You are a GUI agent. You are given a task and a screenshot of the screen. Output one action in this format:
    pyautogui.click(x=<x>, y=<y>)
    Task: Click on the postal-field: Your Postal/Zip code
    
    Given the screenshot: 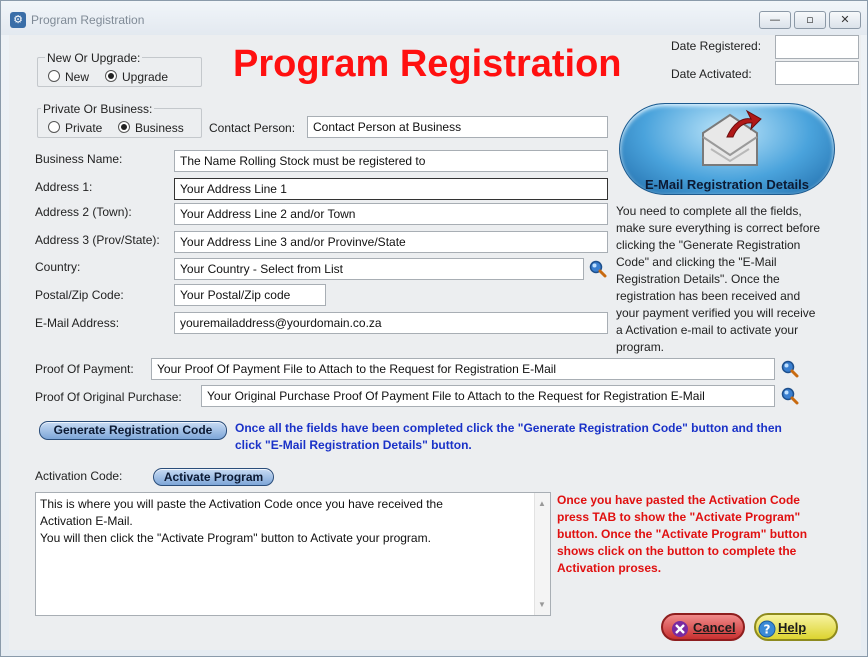 What is the action you would take?
    pyautogui.click(x=250, y=295)
    